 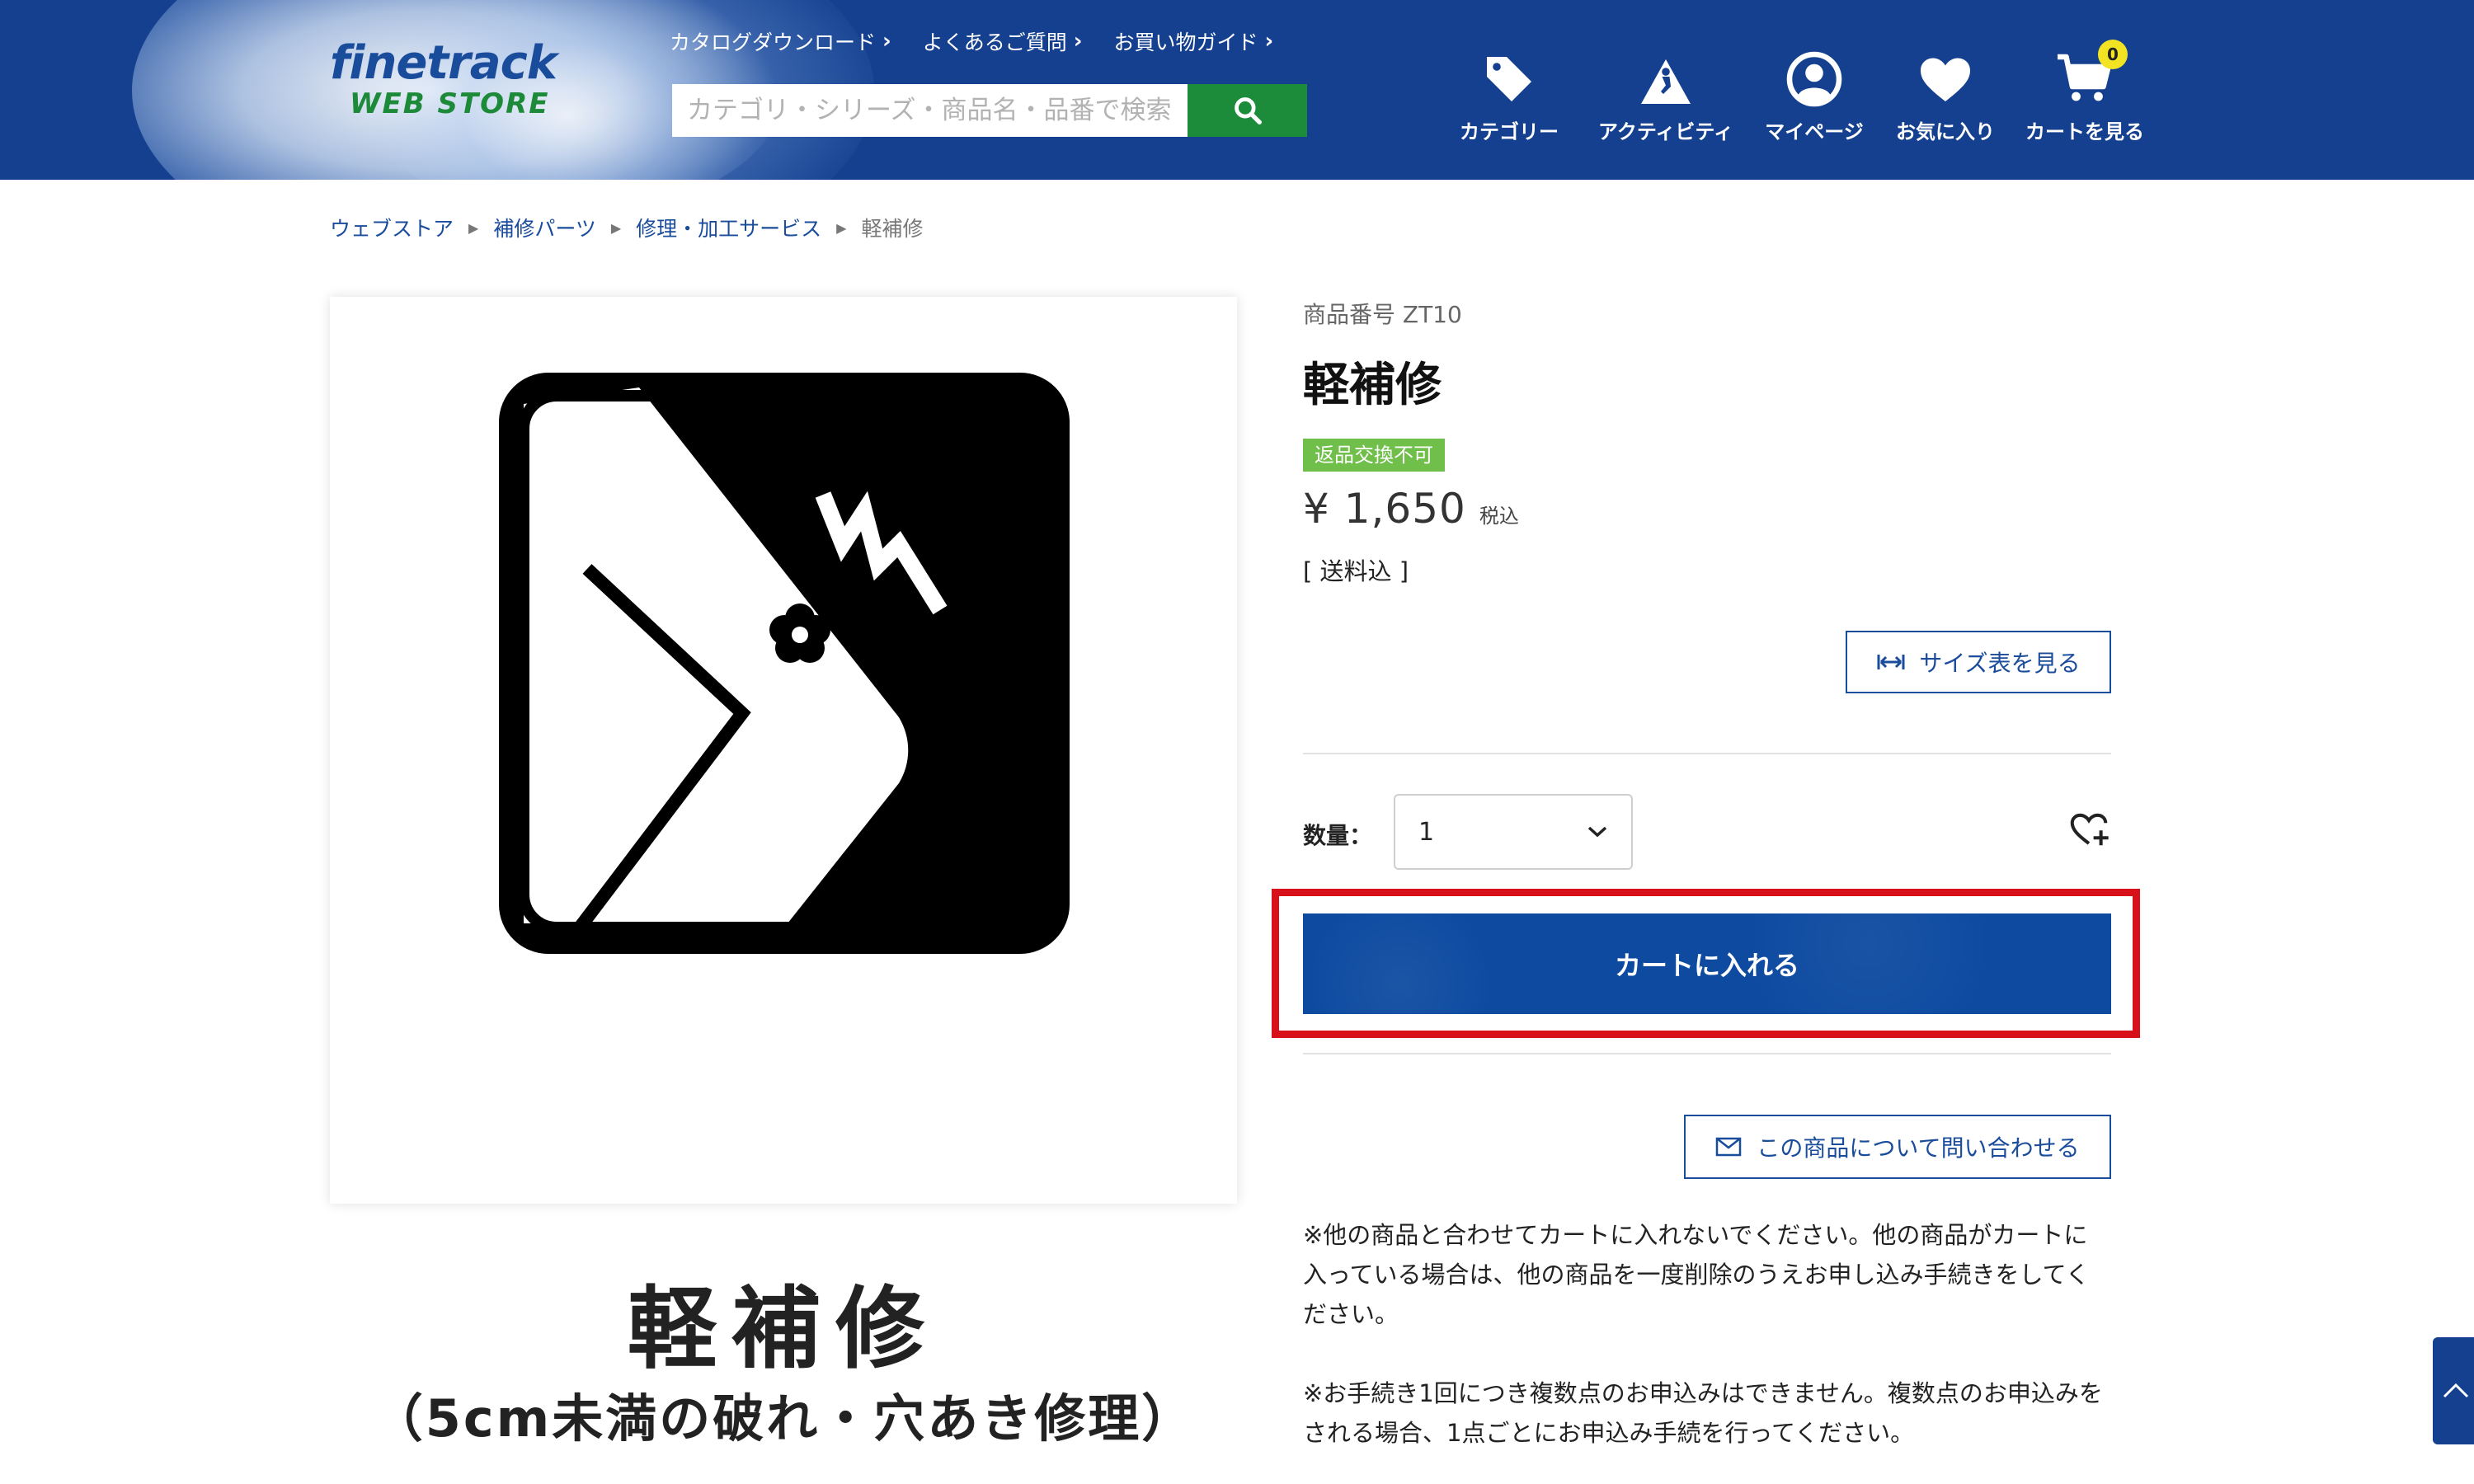 I want to click on shopping-guide-link: お買い物ガイド ›, so click(x=1193, y=41).